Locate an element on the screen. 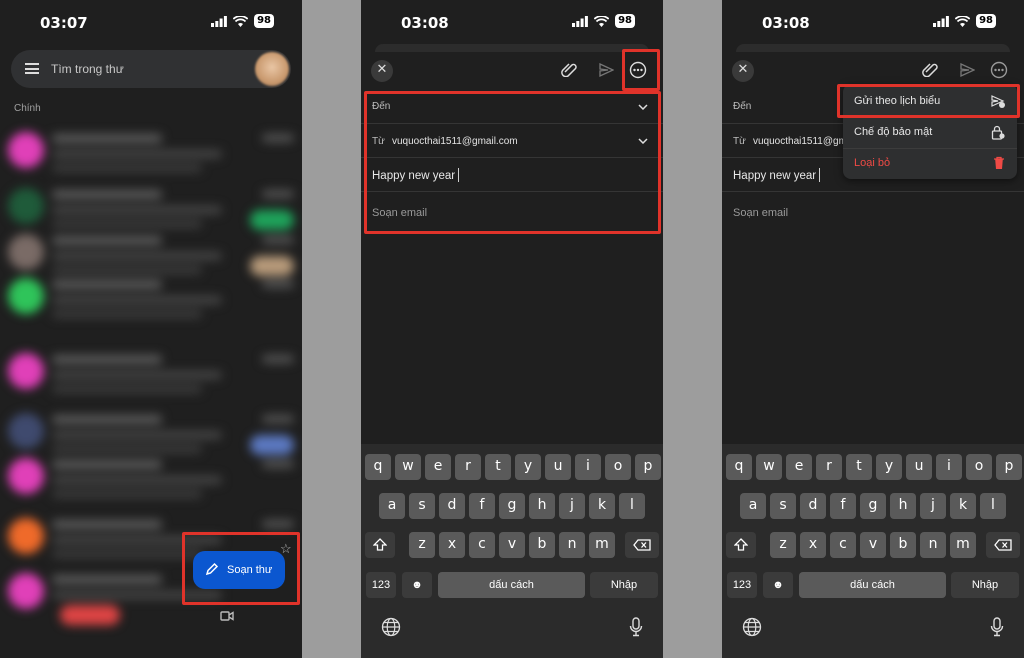 The width and height of the screenshot is (1024, 658). to-label: Đến is located at coordinates (742, 106).